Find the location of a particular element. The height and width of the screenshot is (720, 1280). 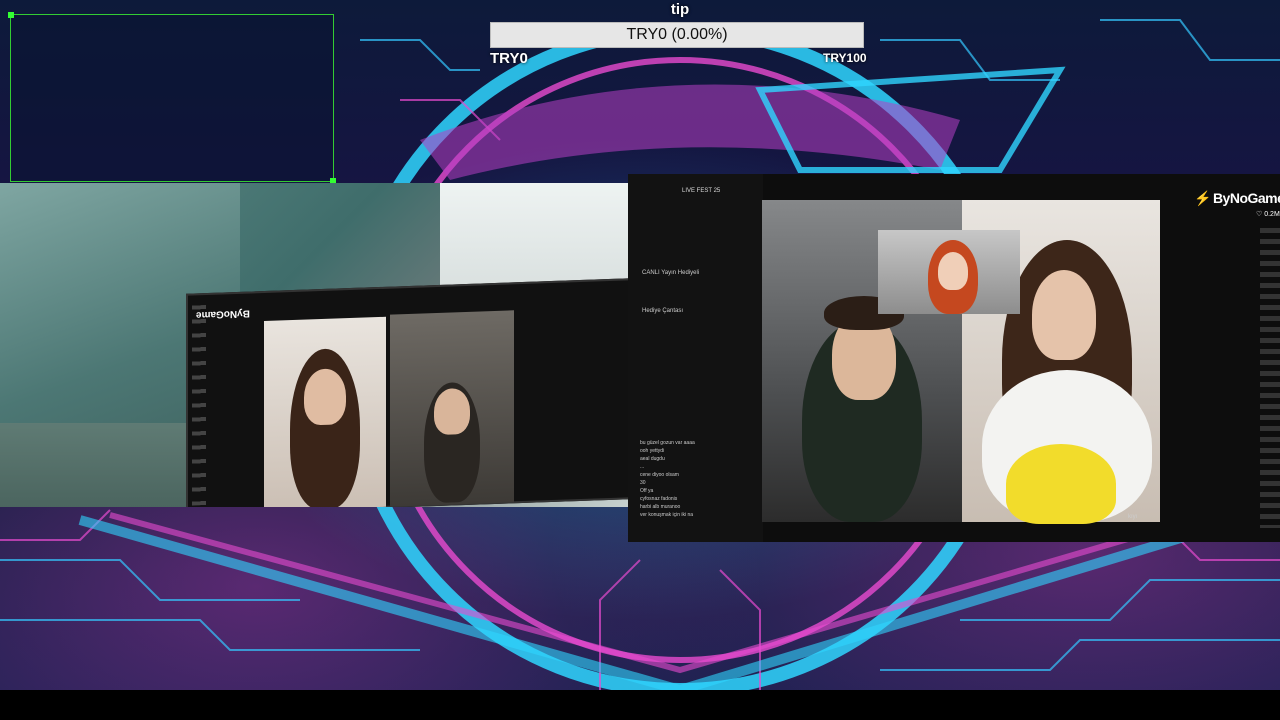

pip-label: kıyı is located at coordinates (1133, 517).